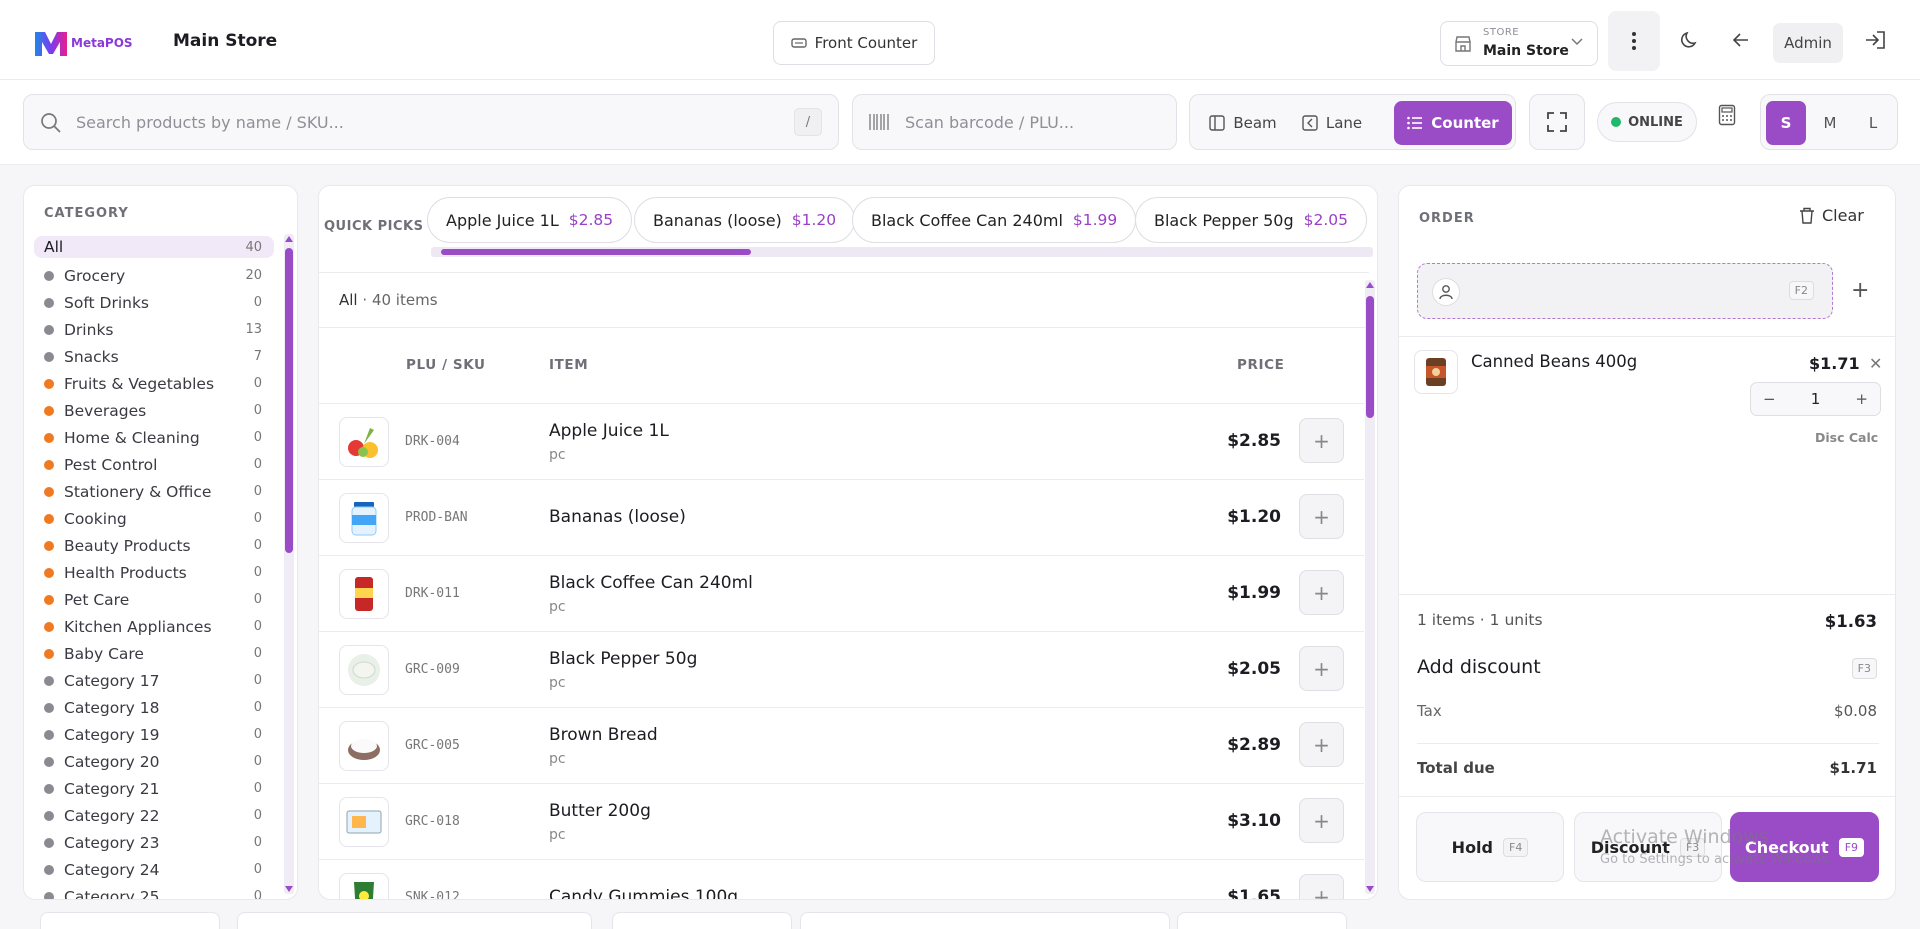 This screenshot has width=1920, height=929. Describe the element at coordinates (841, 518) in the screenshot. I see `product-row: PROD-BAN Bananas (loose) $1.20 +` at that location.